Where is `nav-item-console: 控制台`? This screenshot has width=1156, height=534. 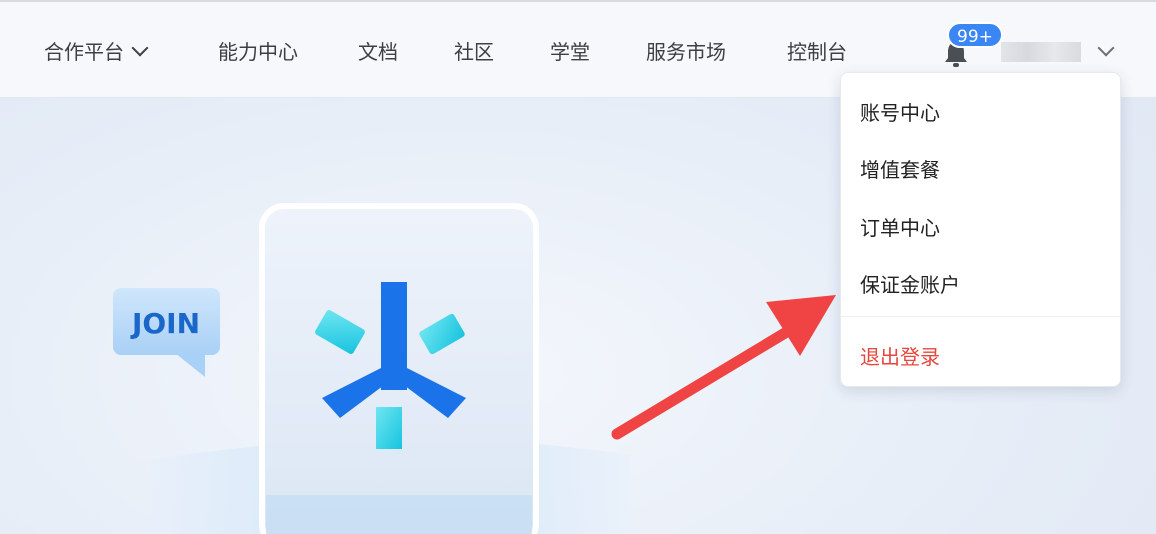 nav-item-console: 控制台 is located at coordinates (817, 50).